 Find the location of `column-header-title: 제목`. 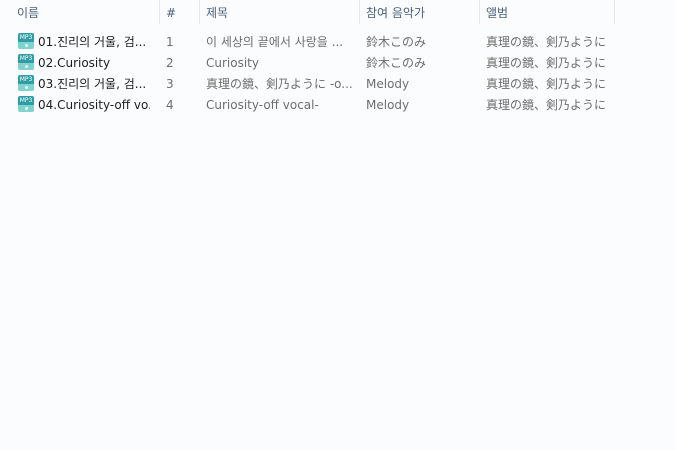

column-header-title: 제목 is located at coordinates (280, 12).